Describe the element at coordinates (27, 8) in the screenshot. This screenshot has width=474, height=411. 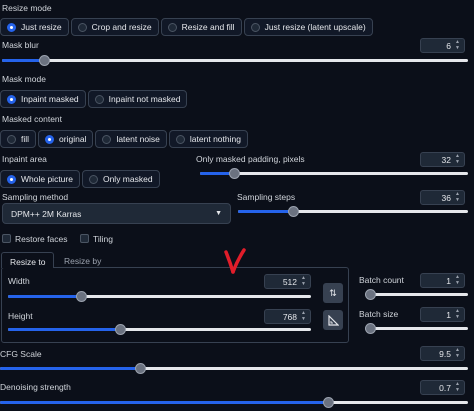
I see `resize-mode-label: Resize mode` at that location.